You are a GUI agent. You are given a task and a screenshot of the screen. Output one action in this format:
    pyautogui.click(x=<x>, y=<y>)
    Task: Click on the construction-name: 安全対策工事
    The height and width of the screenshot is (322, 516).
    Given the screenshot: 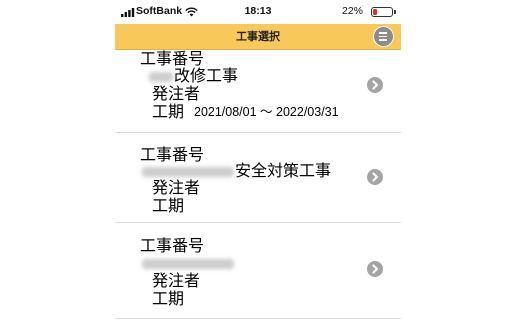 What is the action you would take?
    pyautogui.click(x=236, y=171)
    